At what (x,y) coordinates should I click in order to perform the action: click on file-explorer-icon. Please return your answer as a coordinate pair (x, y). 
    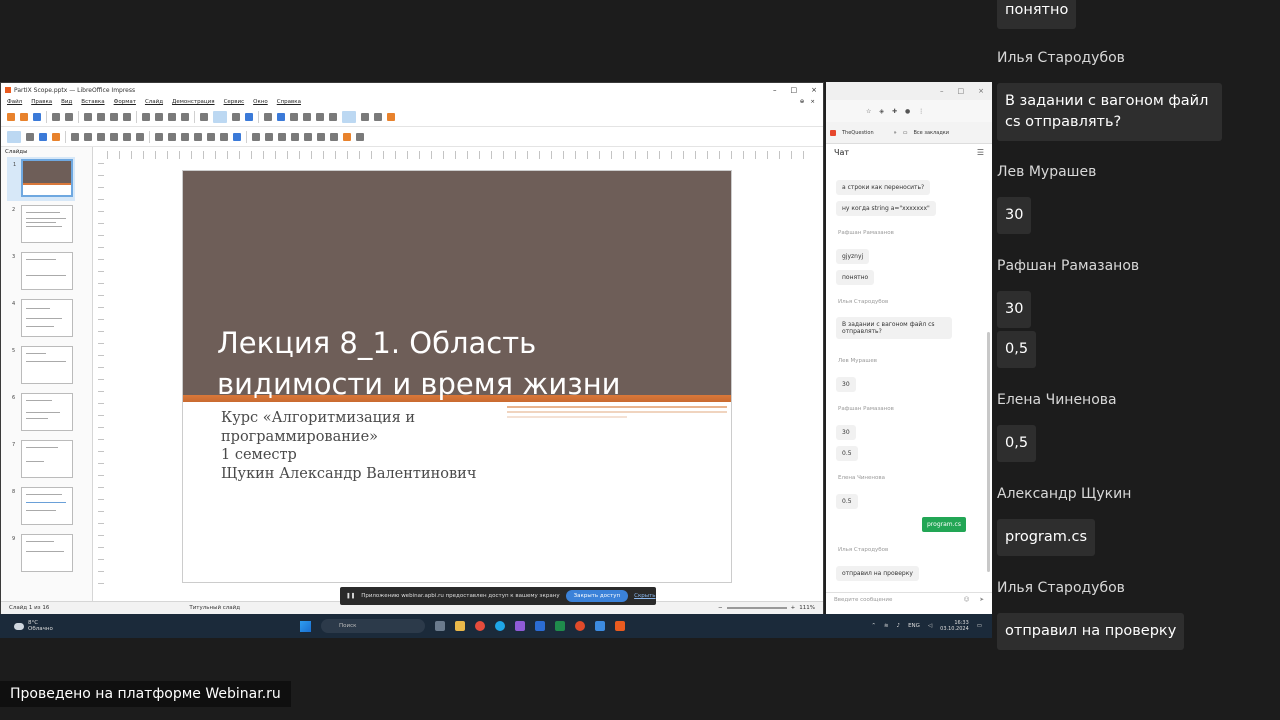
    Looking at the image, I should click on (460, 626).